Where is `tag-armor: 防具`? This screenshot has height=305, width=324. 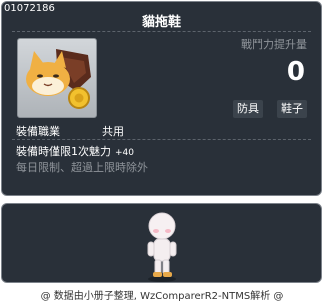
tag-armor: 防具 is located at coordinates (248, 109).